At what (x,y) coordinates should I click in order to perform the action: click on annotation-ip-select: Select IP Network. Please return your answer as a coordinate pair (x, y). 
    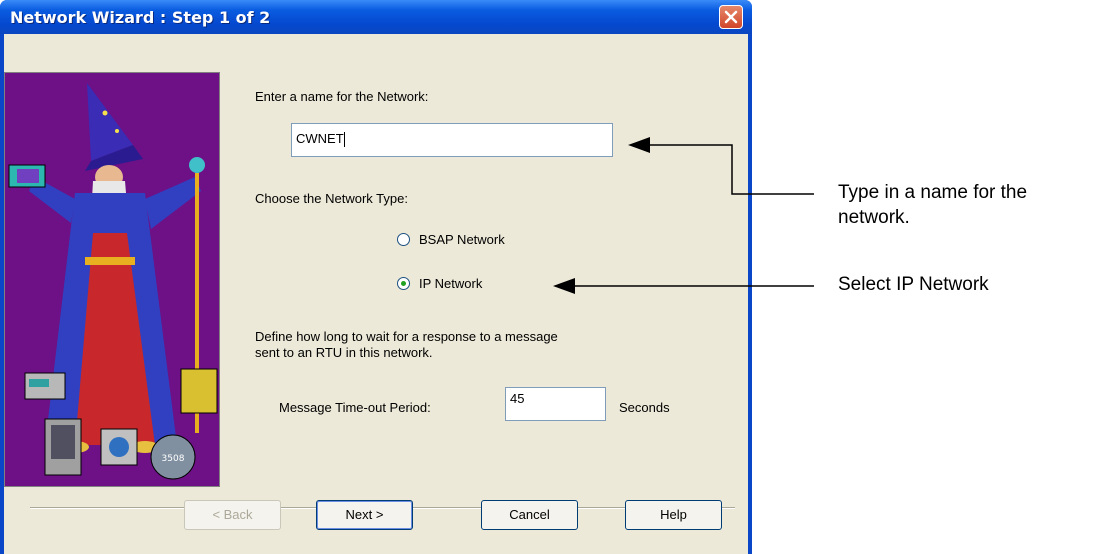
    Looking at the image, I should click on (913, 284).